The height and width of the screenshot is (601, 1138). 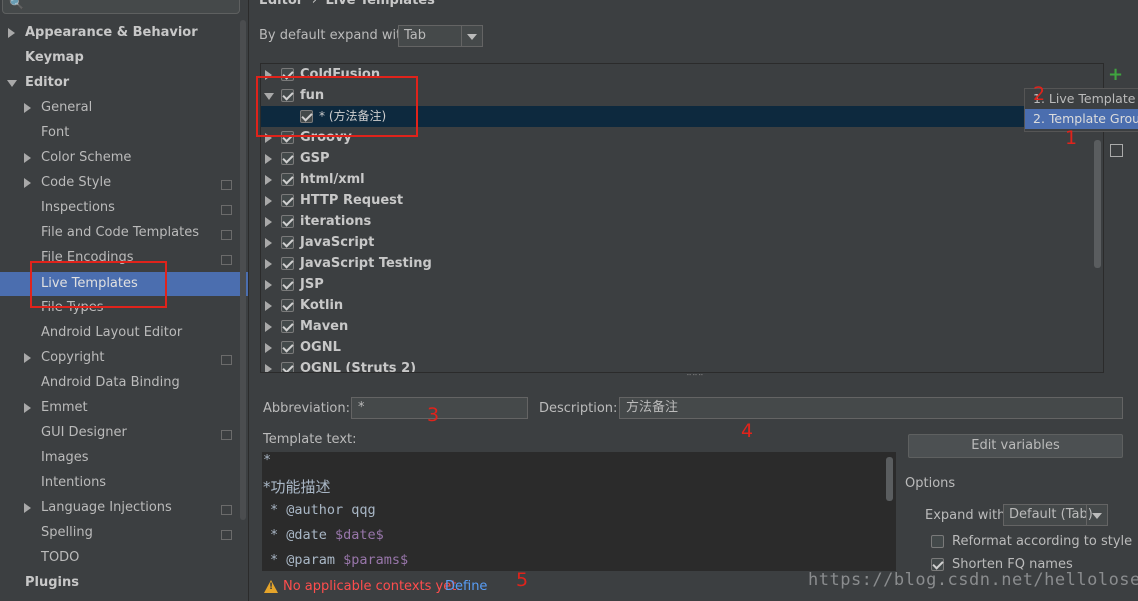 What do you see at coordinates (682, 365) in the screenshot?
I see `tree-row: OGNL (Struts 2)` at bounding box center [682, 365].